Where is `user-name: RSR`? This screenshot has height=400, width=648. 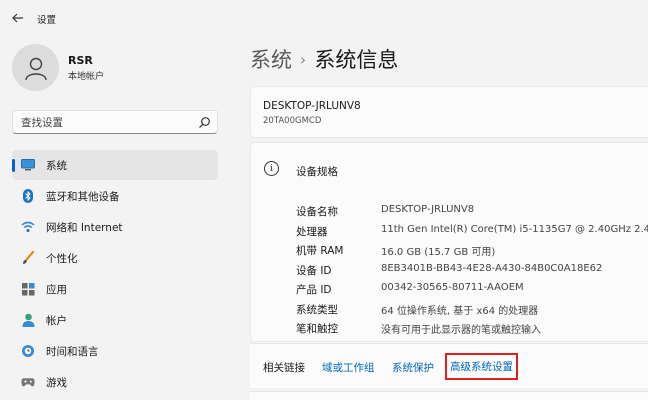 user-name: RSR is located at coordinates (80, 60).